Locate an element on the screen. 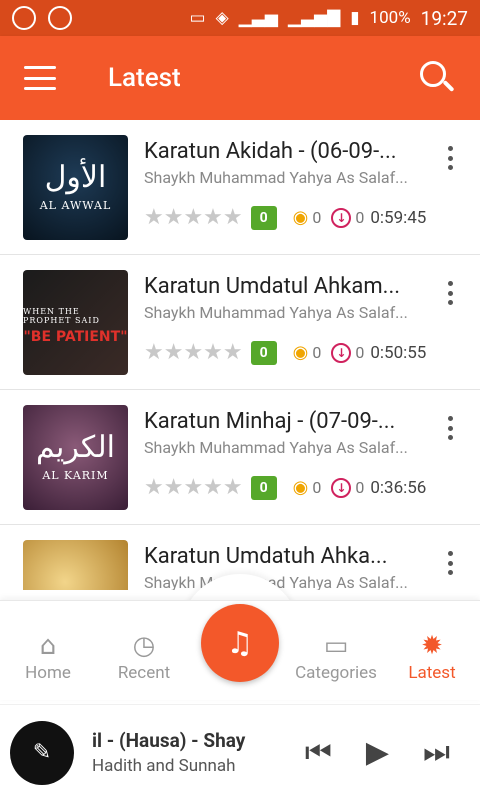 This screenshot has height=800, width=480. nav-latest: ✹ Latest is located at coordinates (432, 650).